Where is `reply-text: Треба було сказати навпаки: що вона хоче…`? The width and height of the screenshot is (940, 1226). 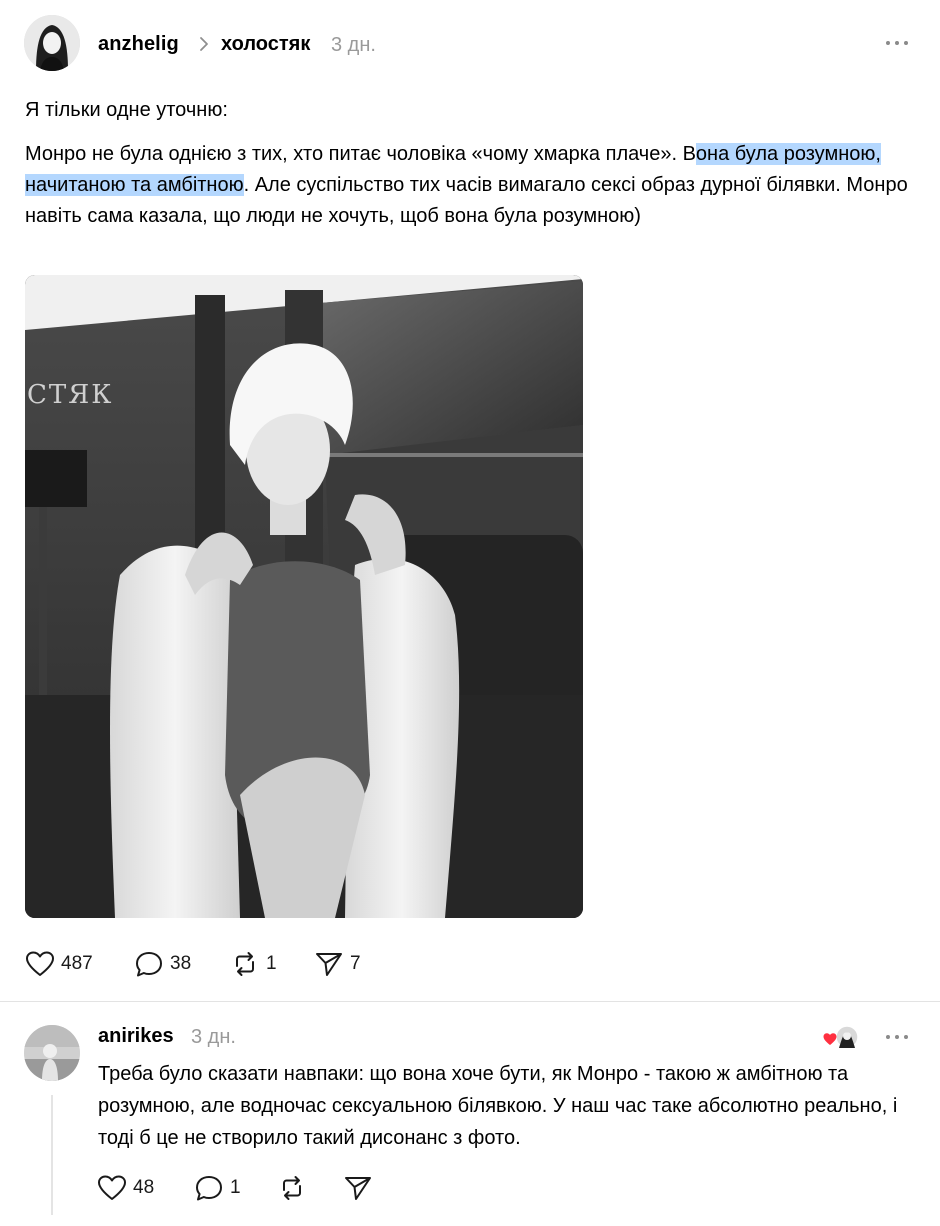
reply-text: Треба було сказати навпаки: що вона хоче… is located at coordinates (498, 1106).